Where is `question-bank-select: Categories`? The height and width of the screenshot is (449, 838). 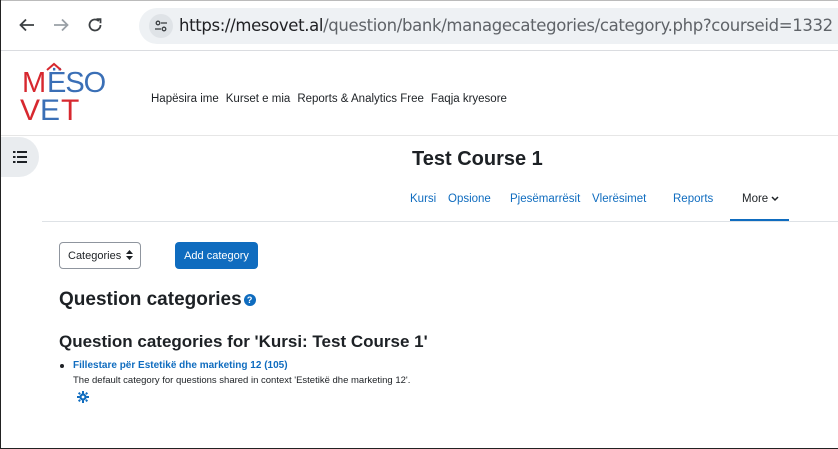
question-bank-select: Categories is located at coordinates (100, 255).